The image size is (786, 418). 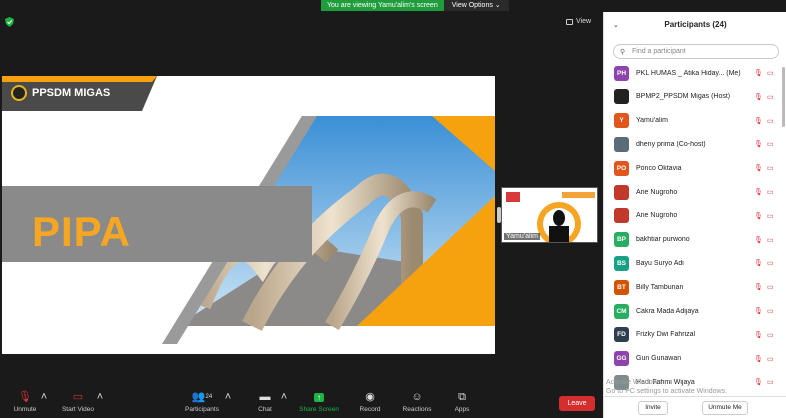 What do you see at coordinates (319, 401) in the screenshot?
I see `share-screen-button: ↑ Share Screen` at bounding box center [319, 401].